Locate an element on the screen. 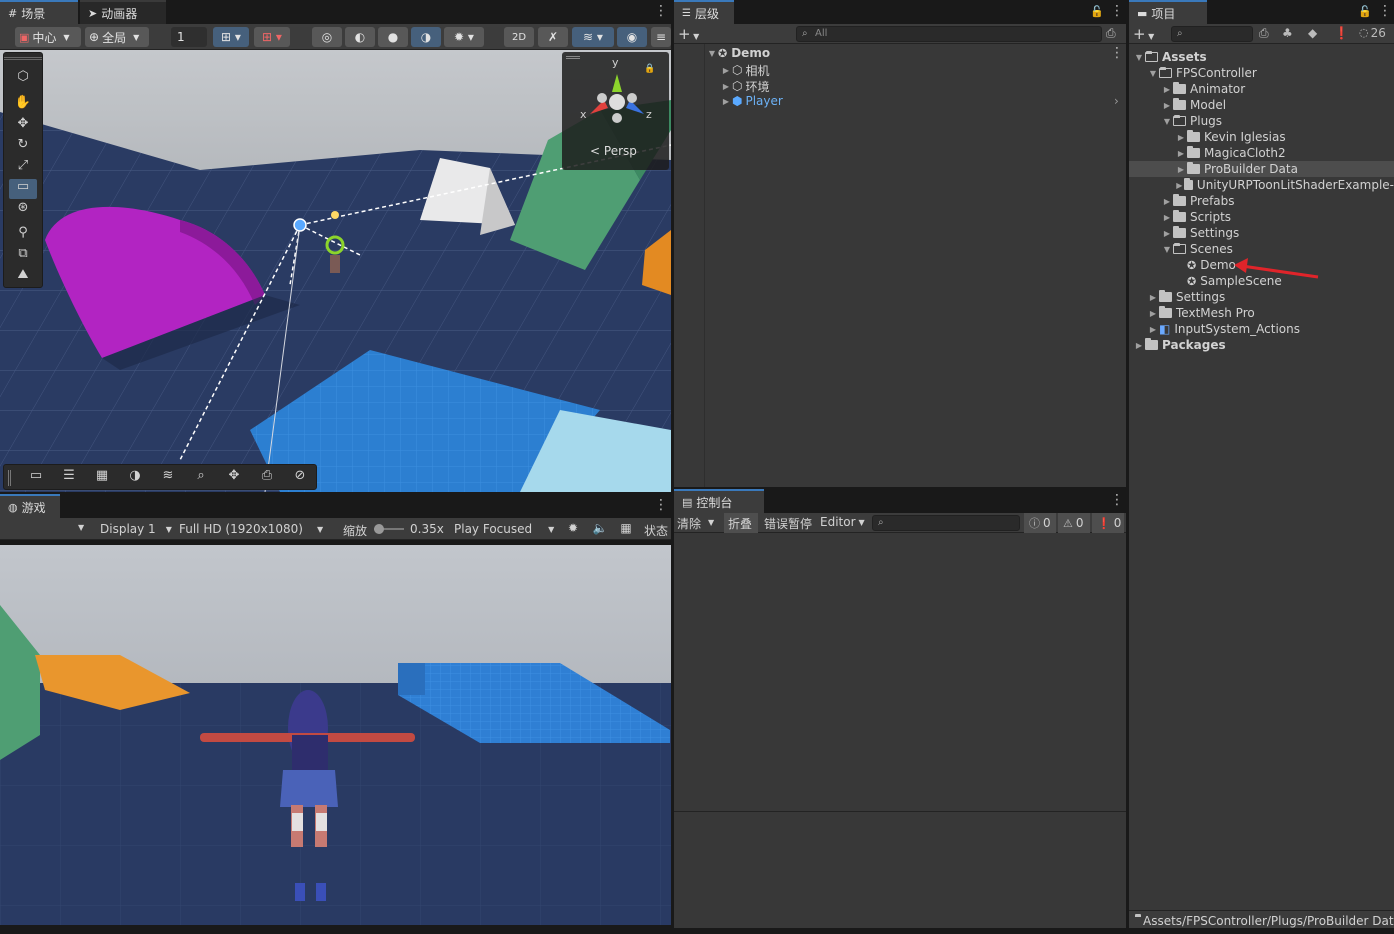 The image size is (1394, 934). hierarchy-item-environment: ▶ ⬡ 环境 is located at coordinates (745, 86).